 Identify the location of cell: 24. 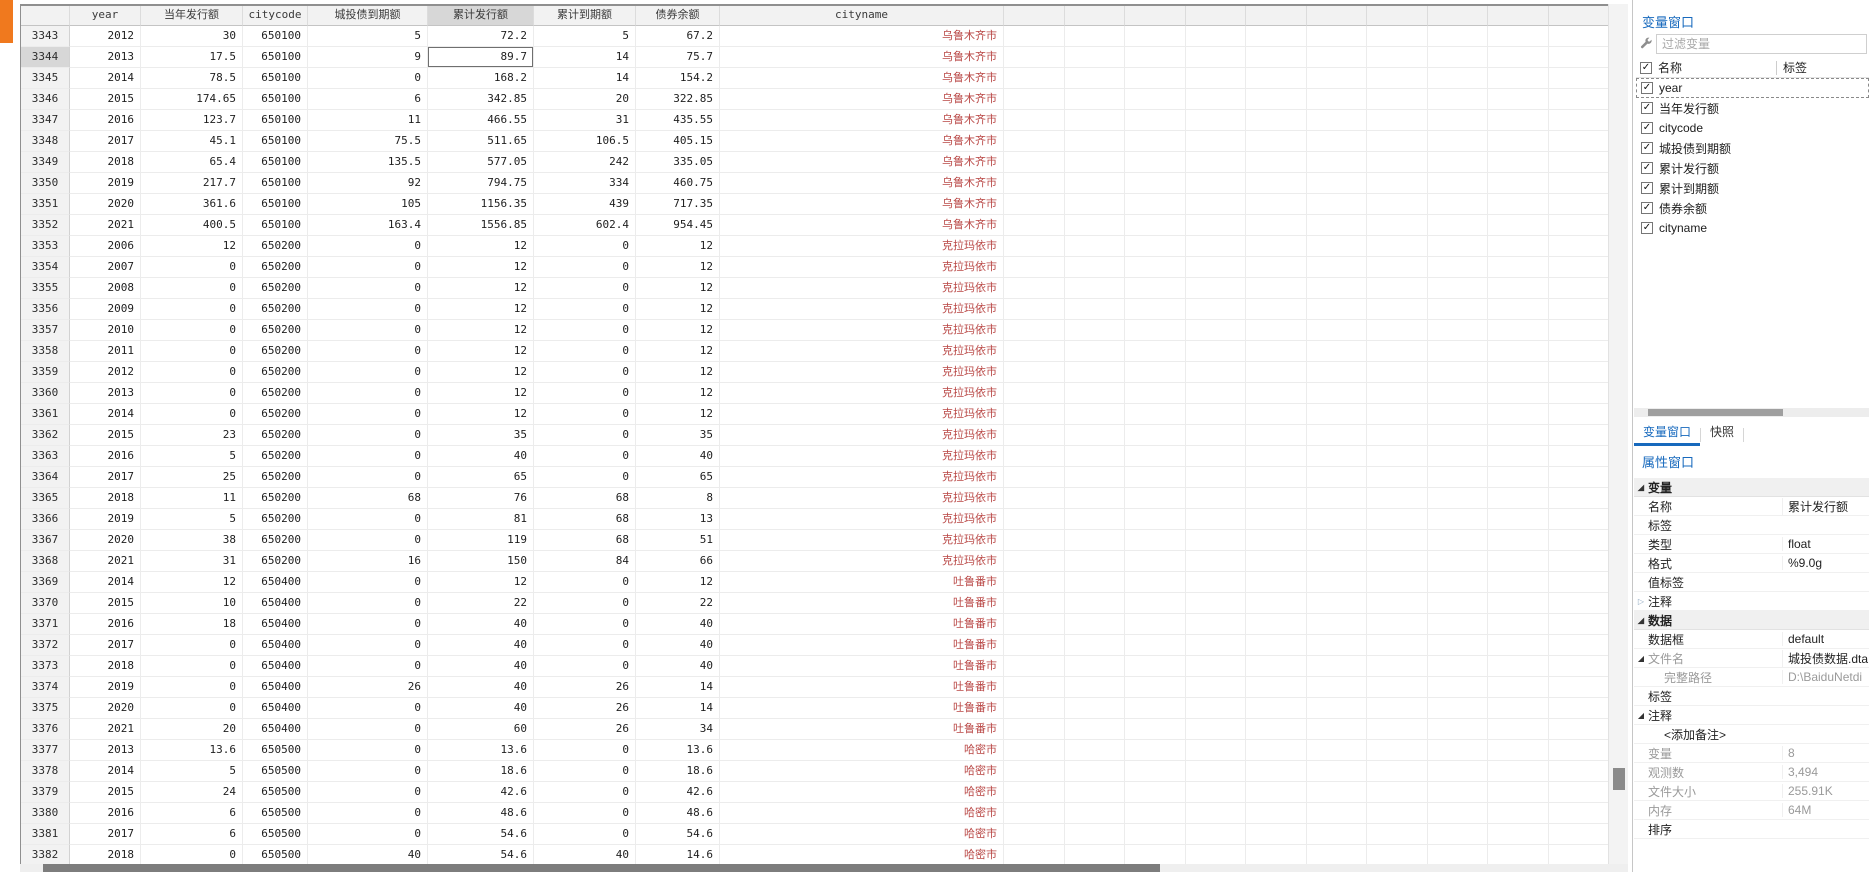
(192, 792).